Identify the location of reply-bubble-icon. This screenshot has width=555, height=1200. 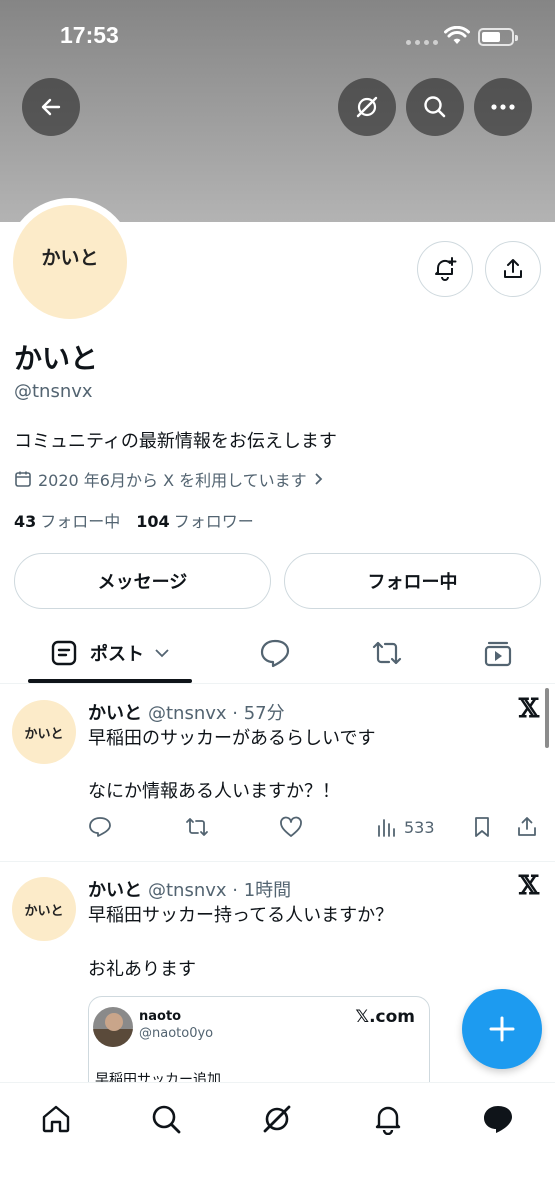
(275, 653).